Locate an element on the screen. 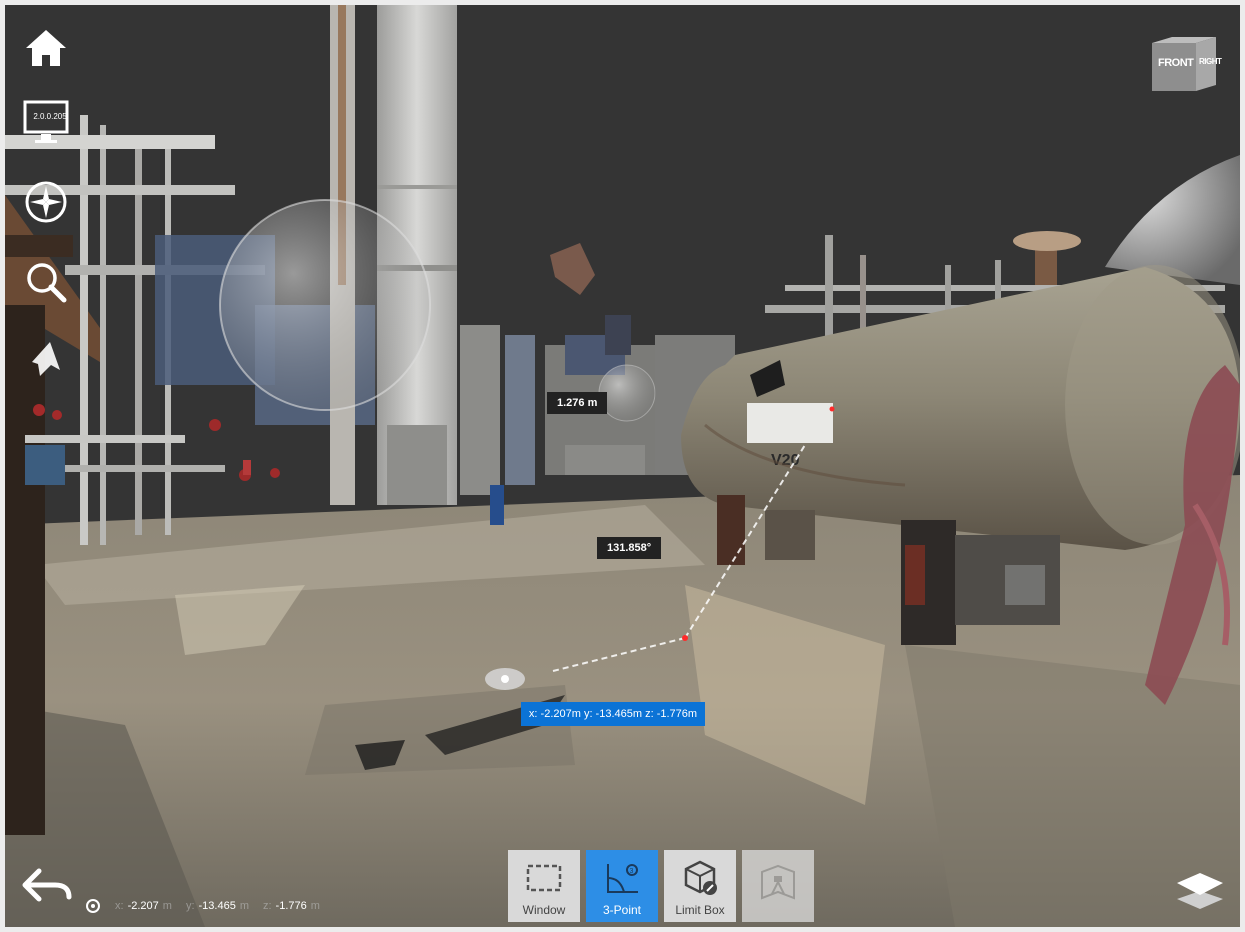 The width and height of the screenshot is (1245, 932). magnifier-icon is located at coordinates (47, 283).